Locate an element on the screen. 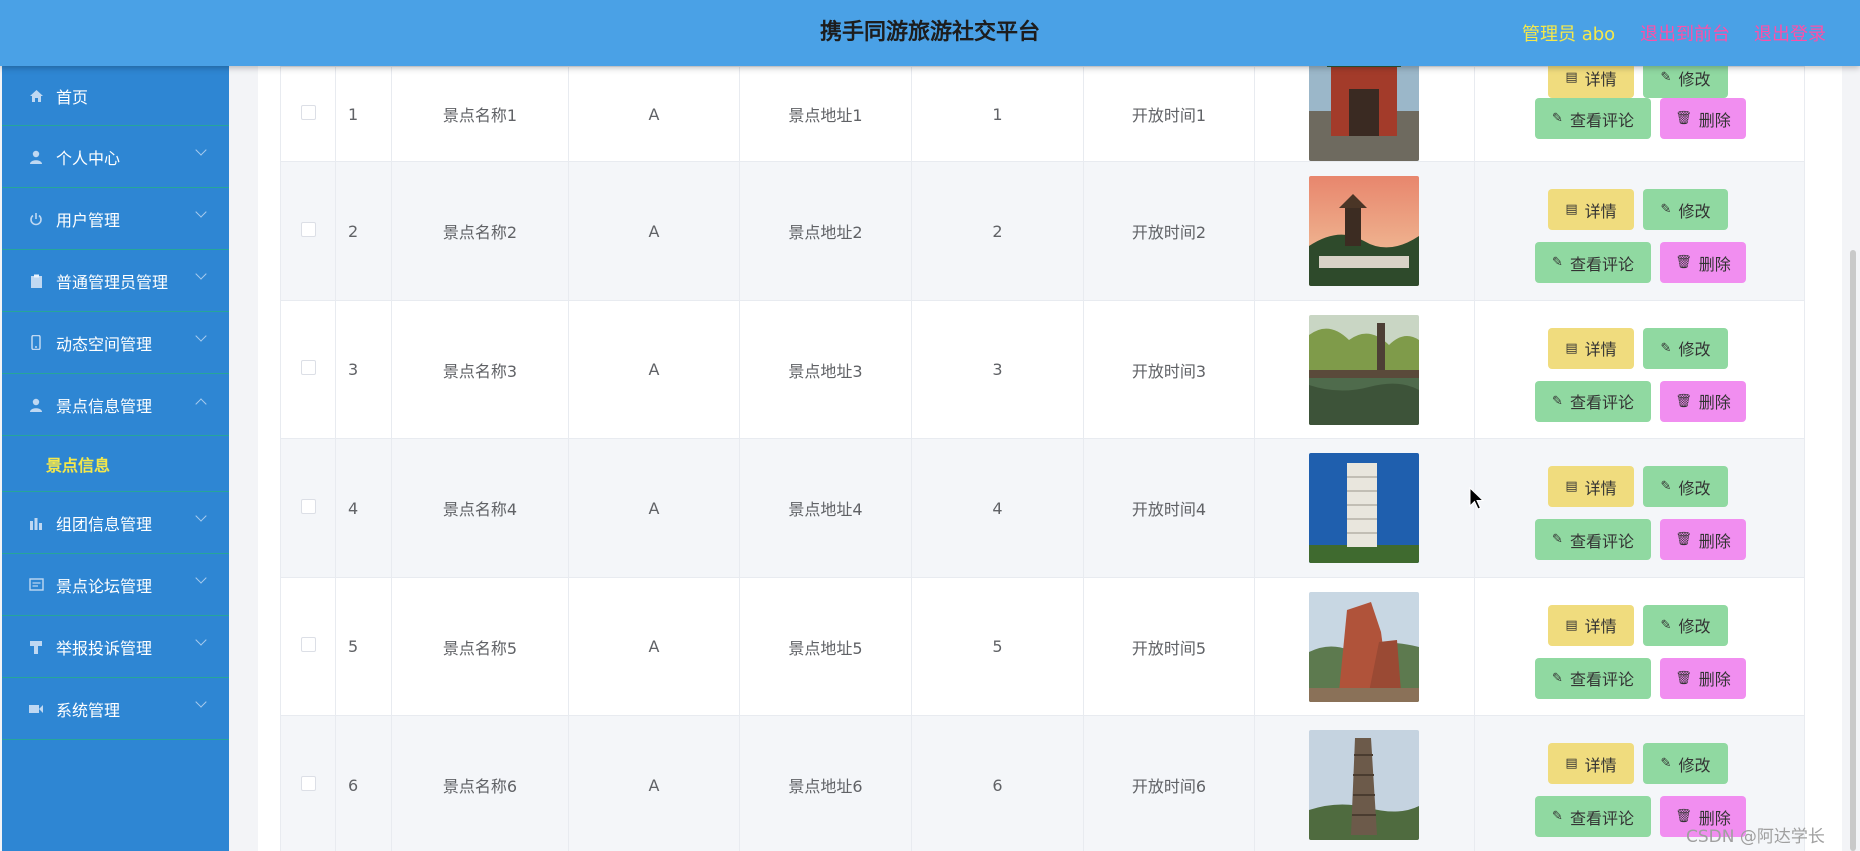 The height and width of the screenshot is (851, 1860). sidebar-item-scenic-info: 景点信息管理 is located at coordinates (115, 405).